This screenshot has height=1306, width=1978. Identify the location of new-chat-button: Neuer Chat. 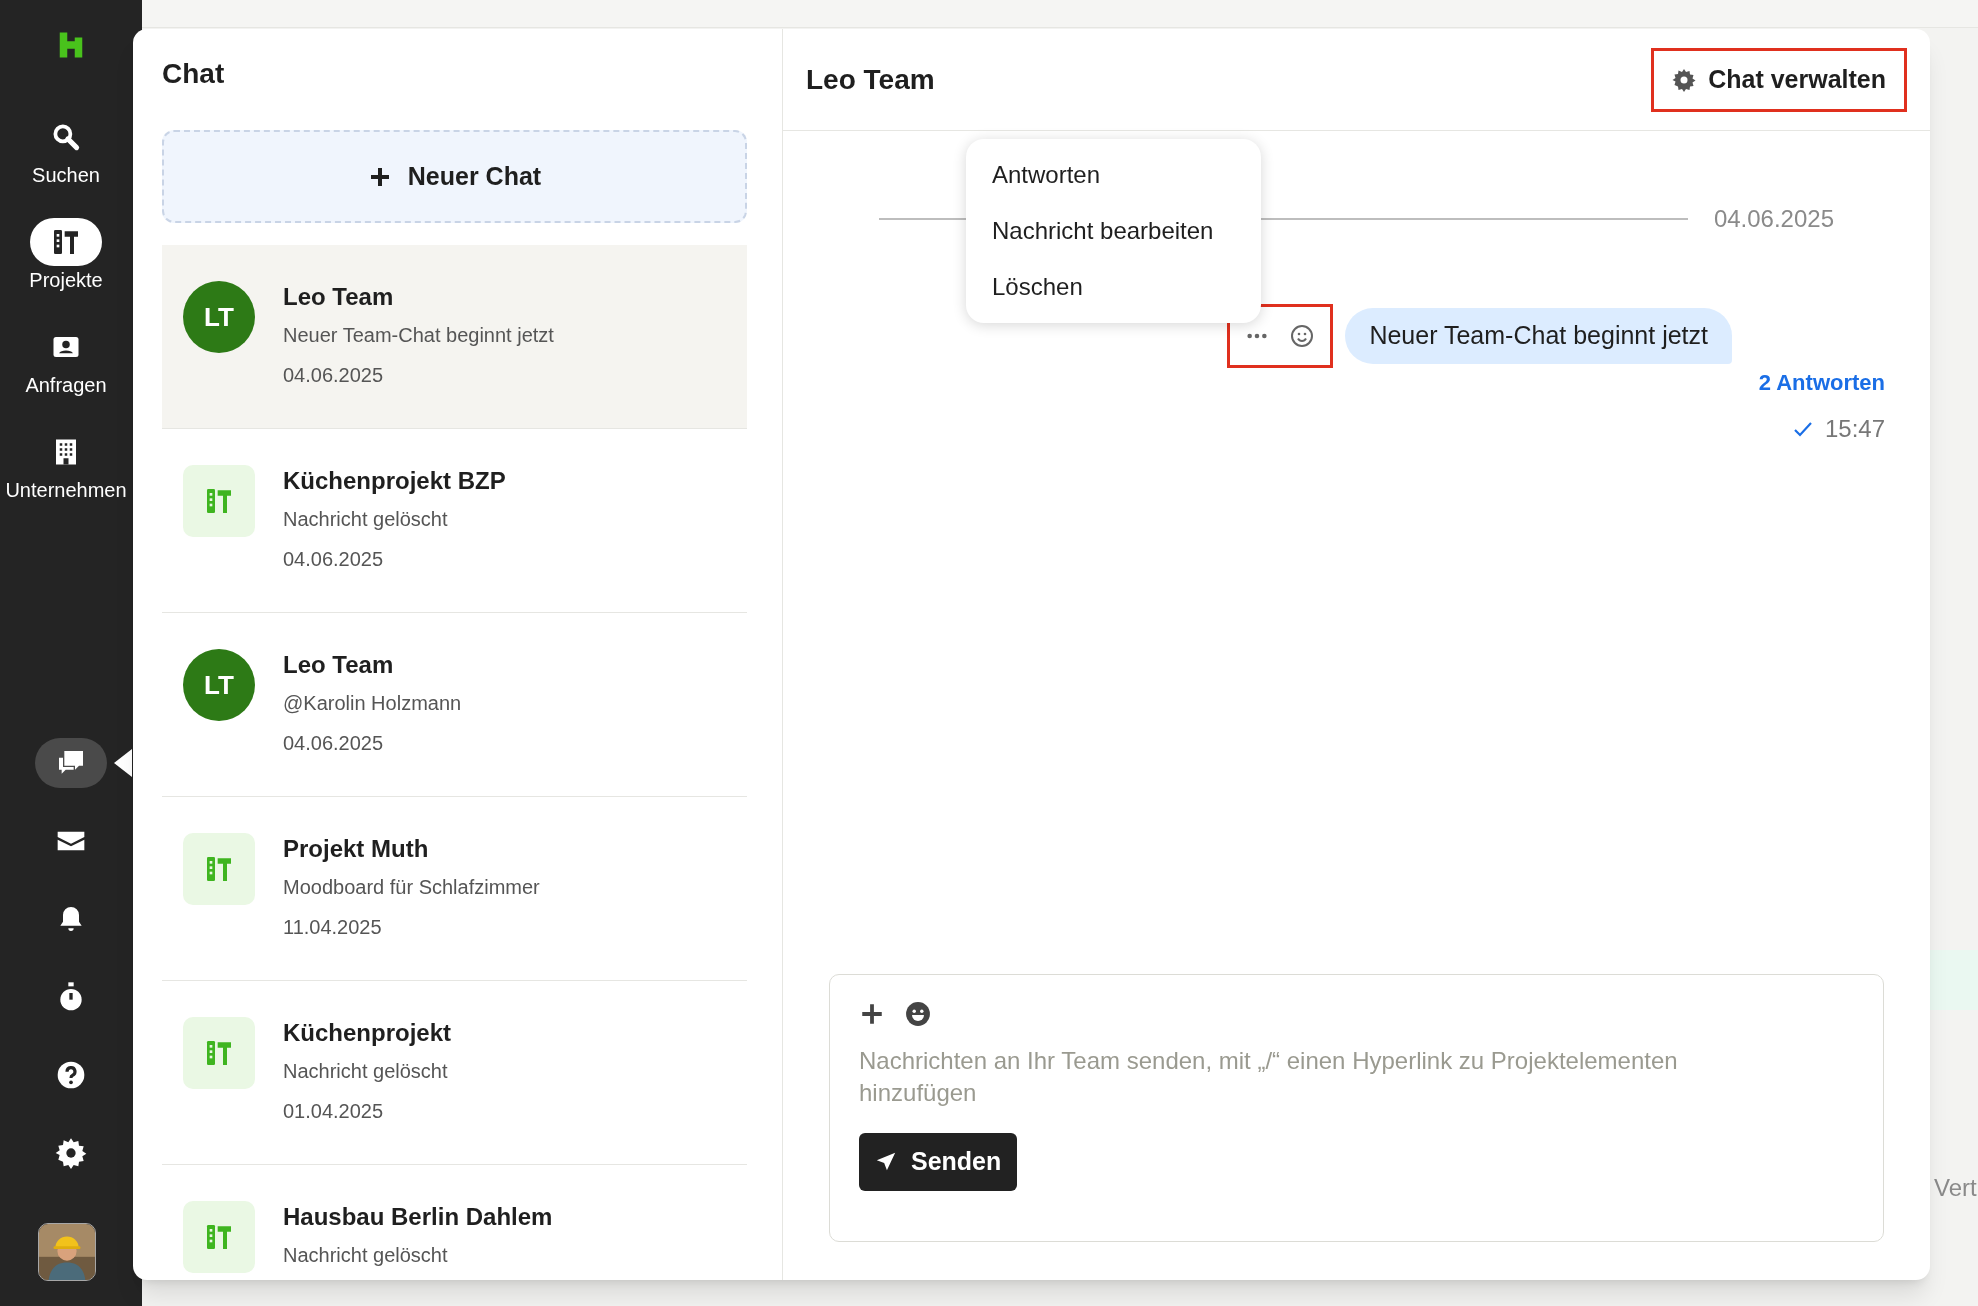
(454, 176).